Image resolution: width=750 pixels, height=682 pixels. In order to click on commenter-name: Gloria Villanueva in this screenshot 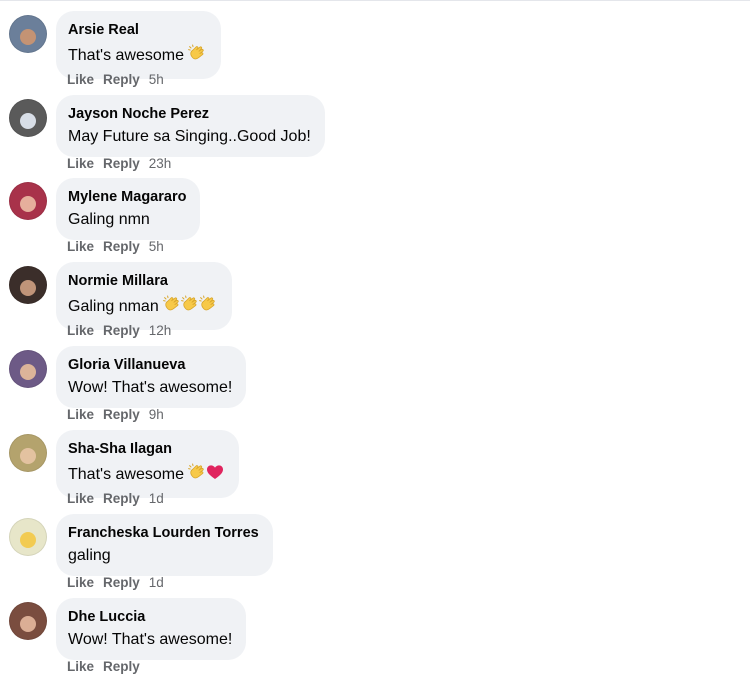, I will do `click(150, 365)`.